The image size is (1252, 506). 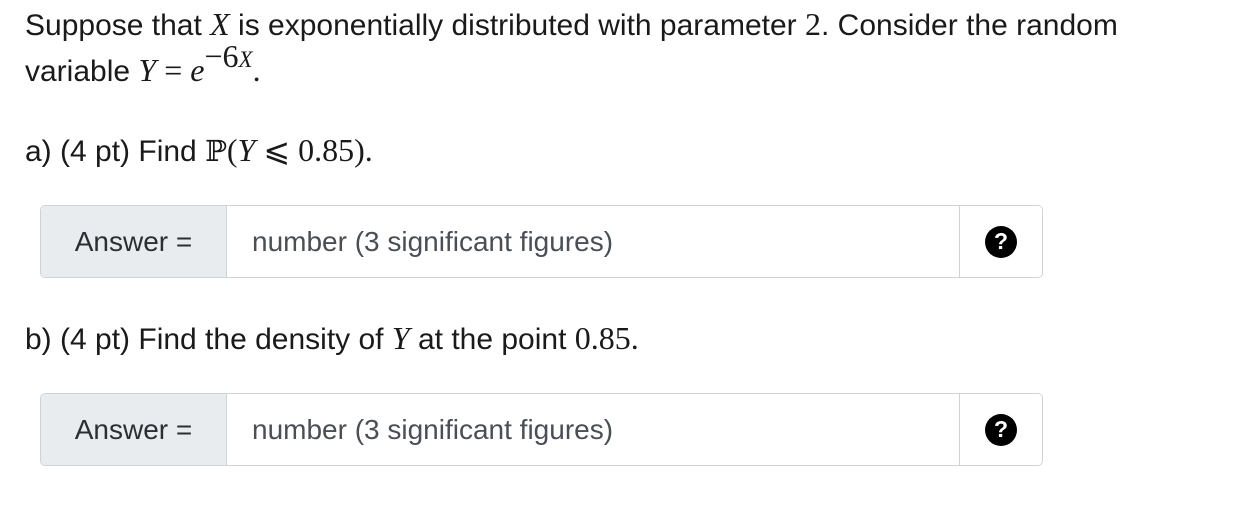 What do you see at coordinates (134, 429) in the screenshot?
I see `answer-b-prefix: Answer =` at bounding box center [134, 429].